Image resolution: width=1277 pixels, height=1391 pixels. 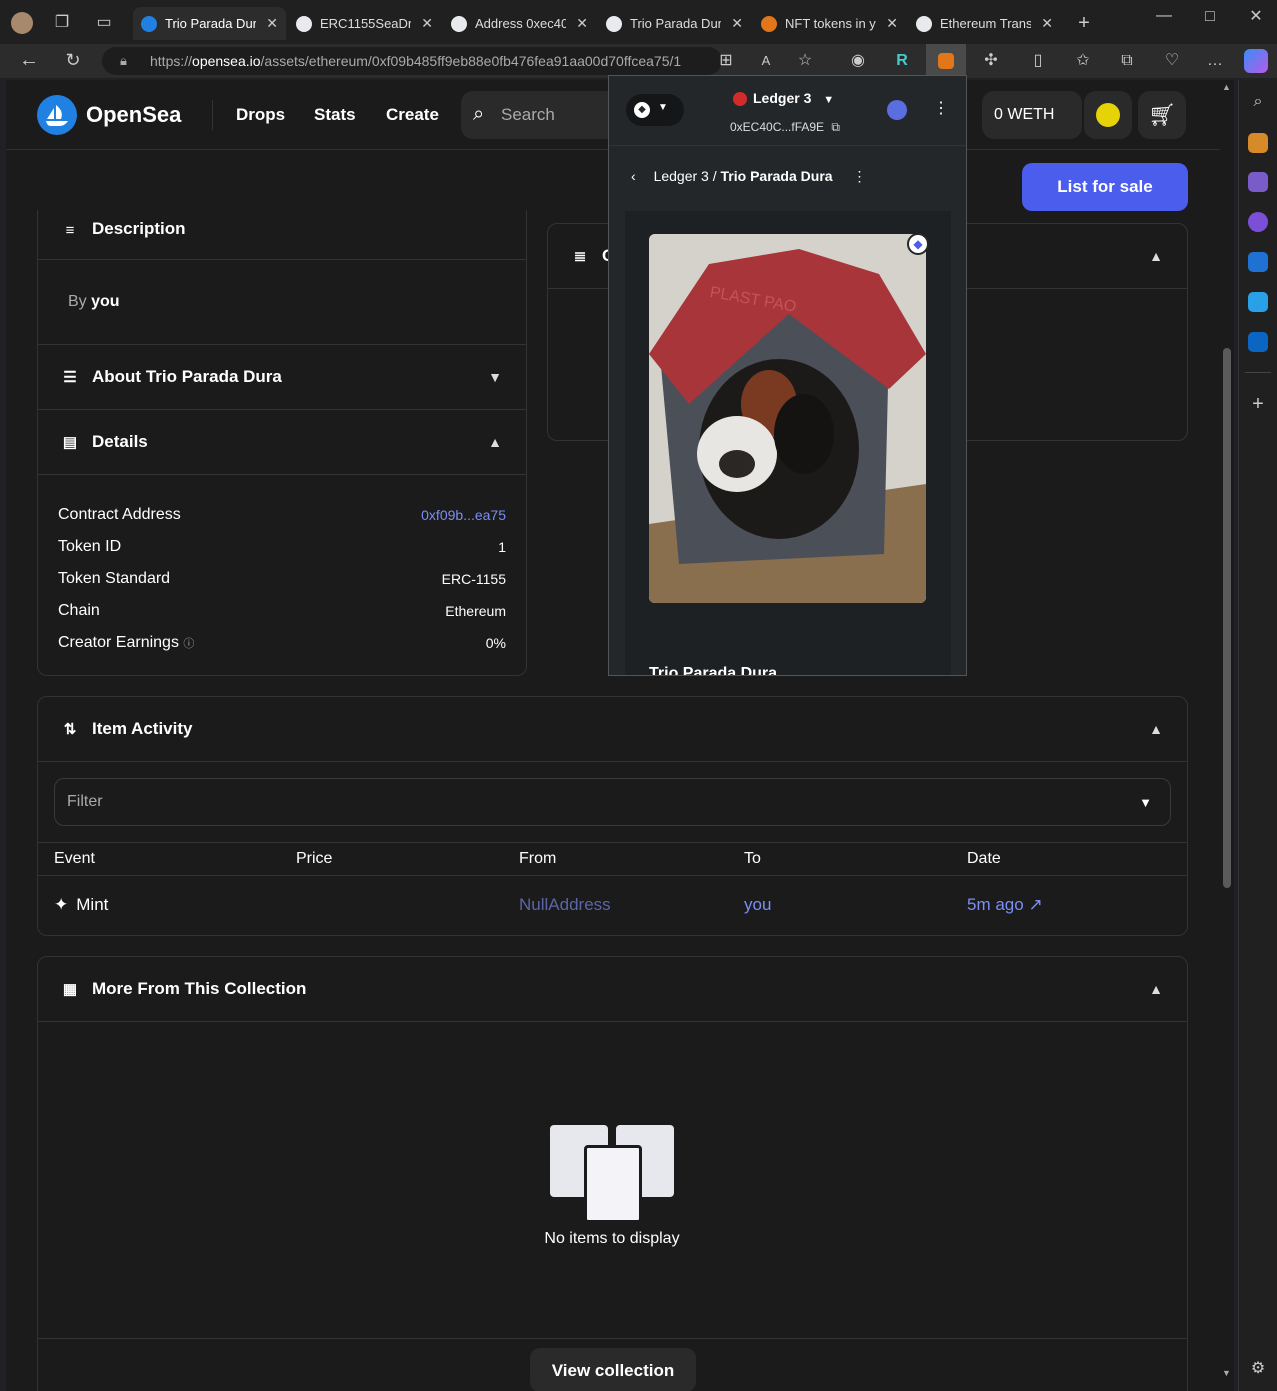 What do you see at coordinates (897, 110) in the screenshot?
I see `connected-site-icon` at bounding box center [897, 110].